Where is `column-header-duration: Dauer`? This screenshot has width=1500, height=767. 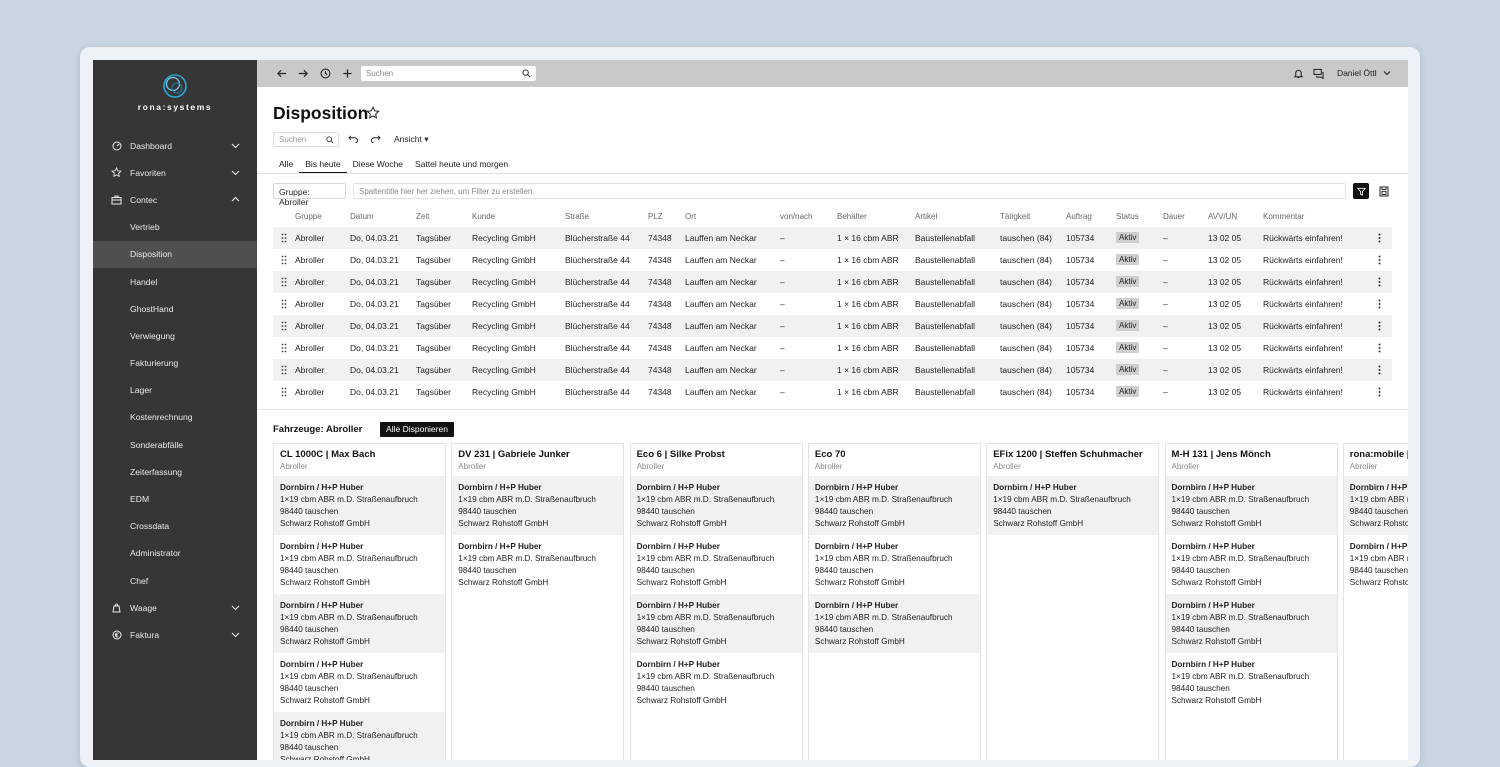 column-header-duration: Dauer is located at coordinates (1174, 216).